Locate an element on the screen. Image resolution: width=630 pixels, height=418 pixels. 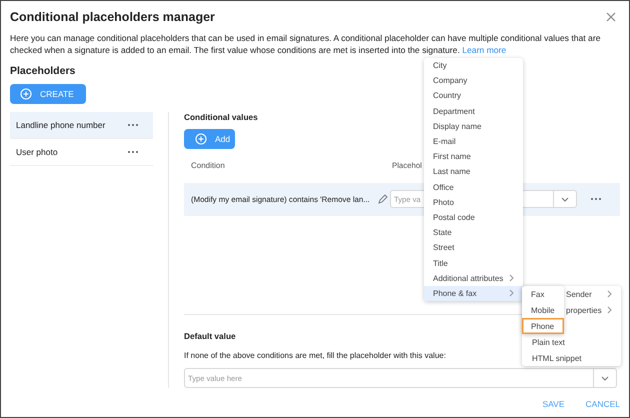
placeholder-list-item: Landline phone number is located at coordinates (81, 125).